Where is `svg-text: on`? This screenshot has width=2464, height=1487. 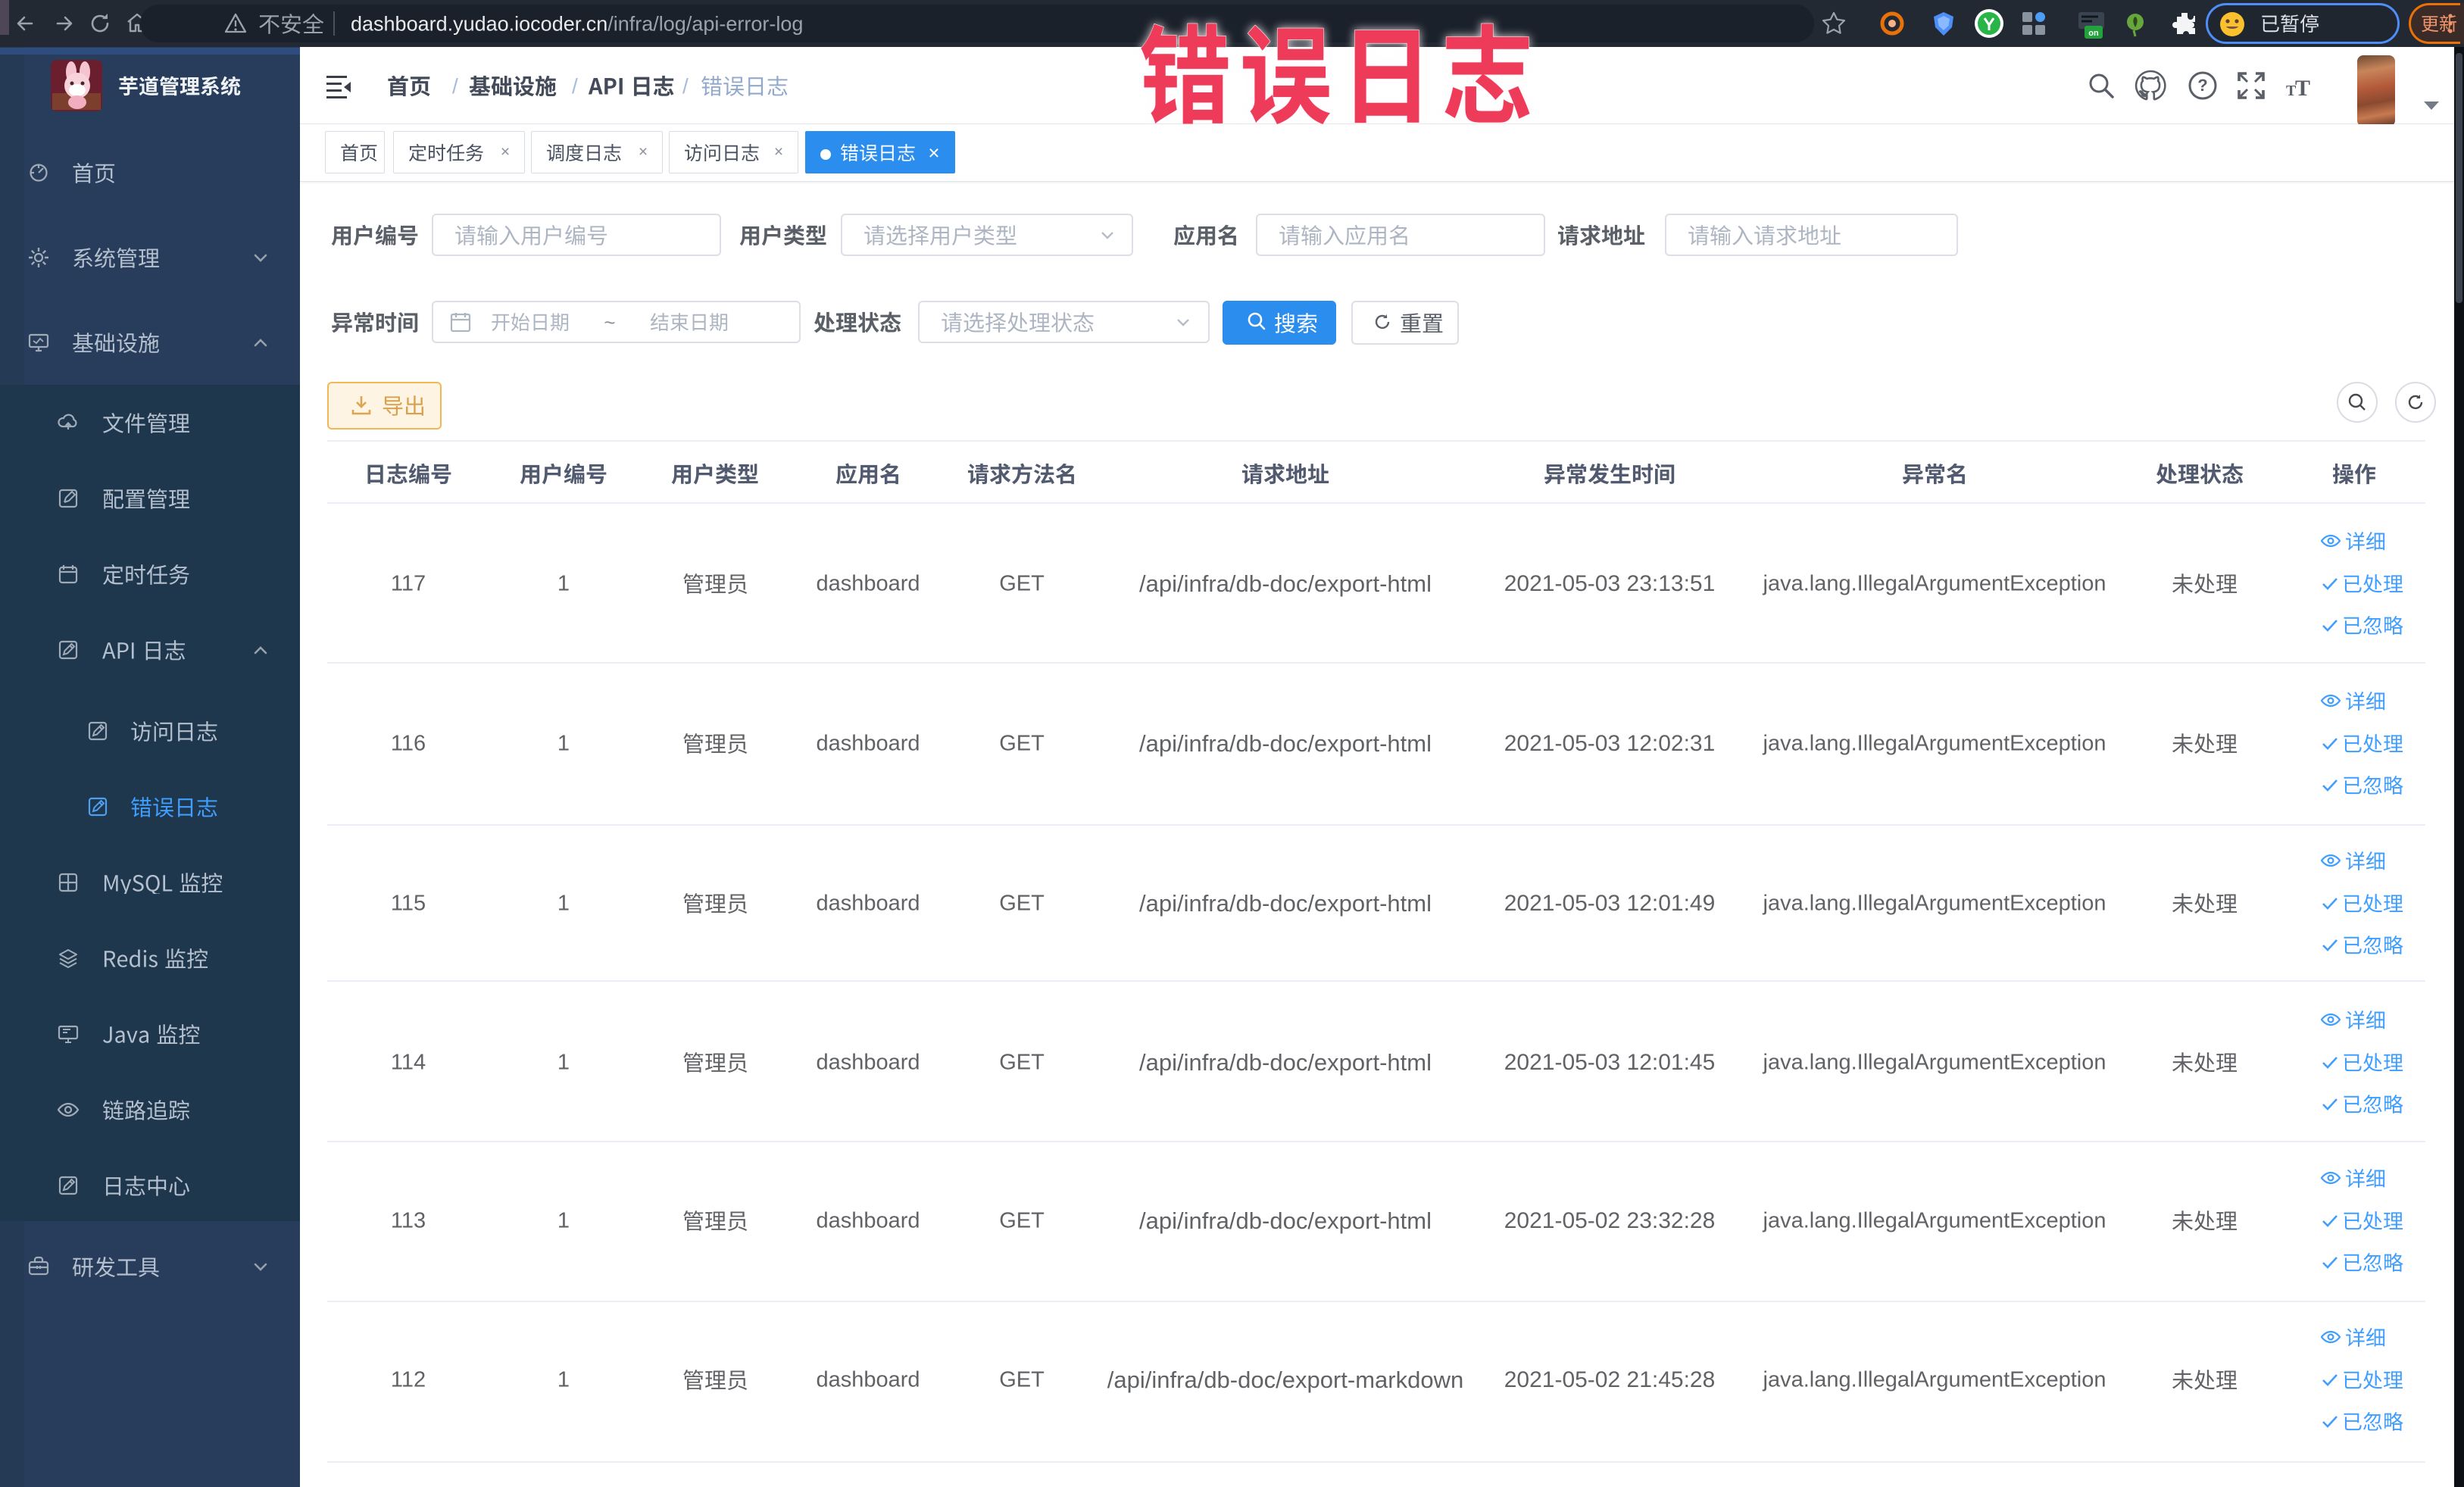
svg-text: on is located at coordinates (2093, 33).